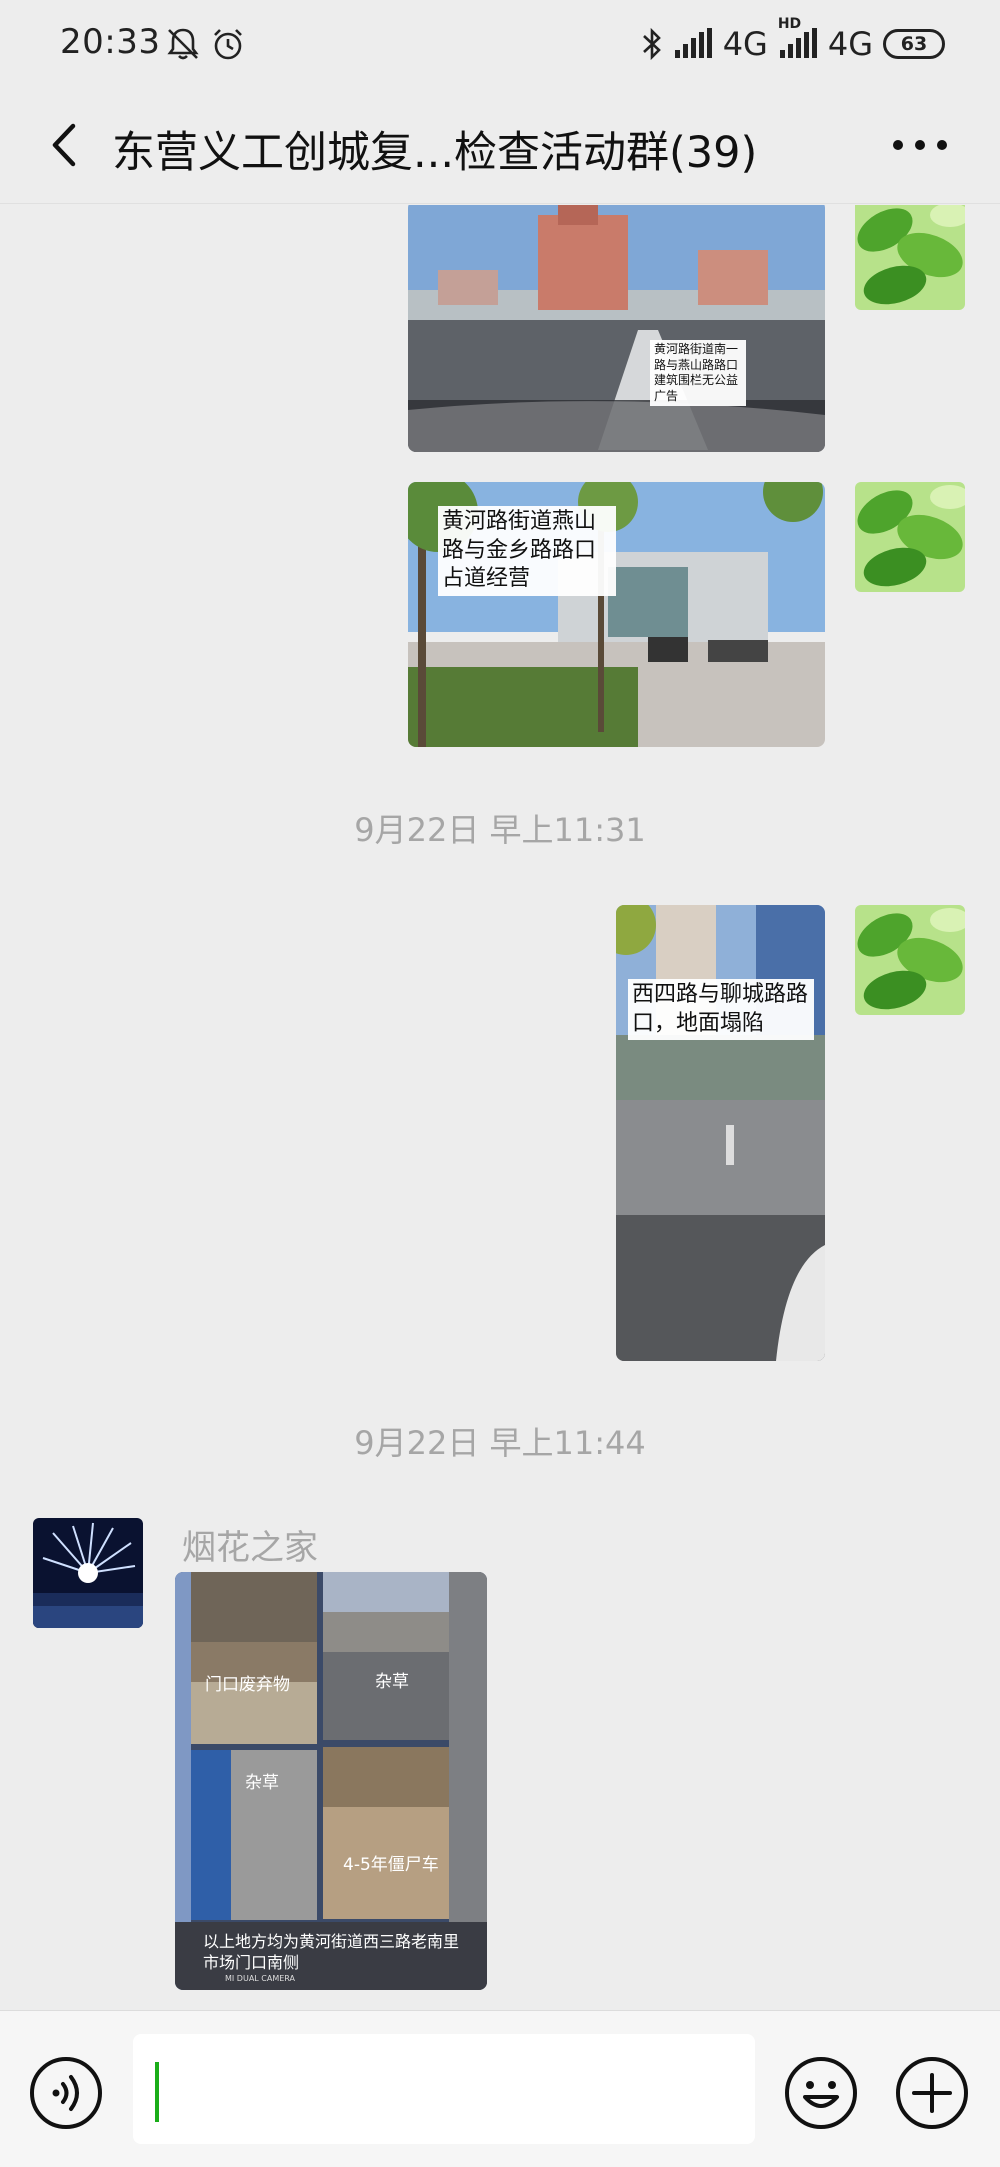  Describe the element at coordinates (183, 44) in the screenshot. I see `mute-bell-icon` at that location.